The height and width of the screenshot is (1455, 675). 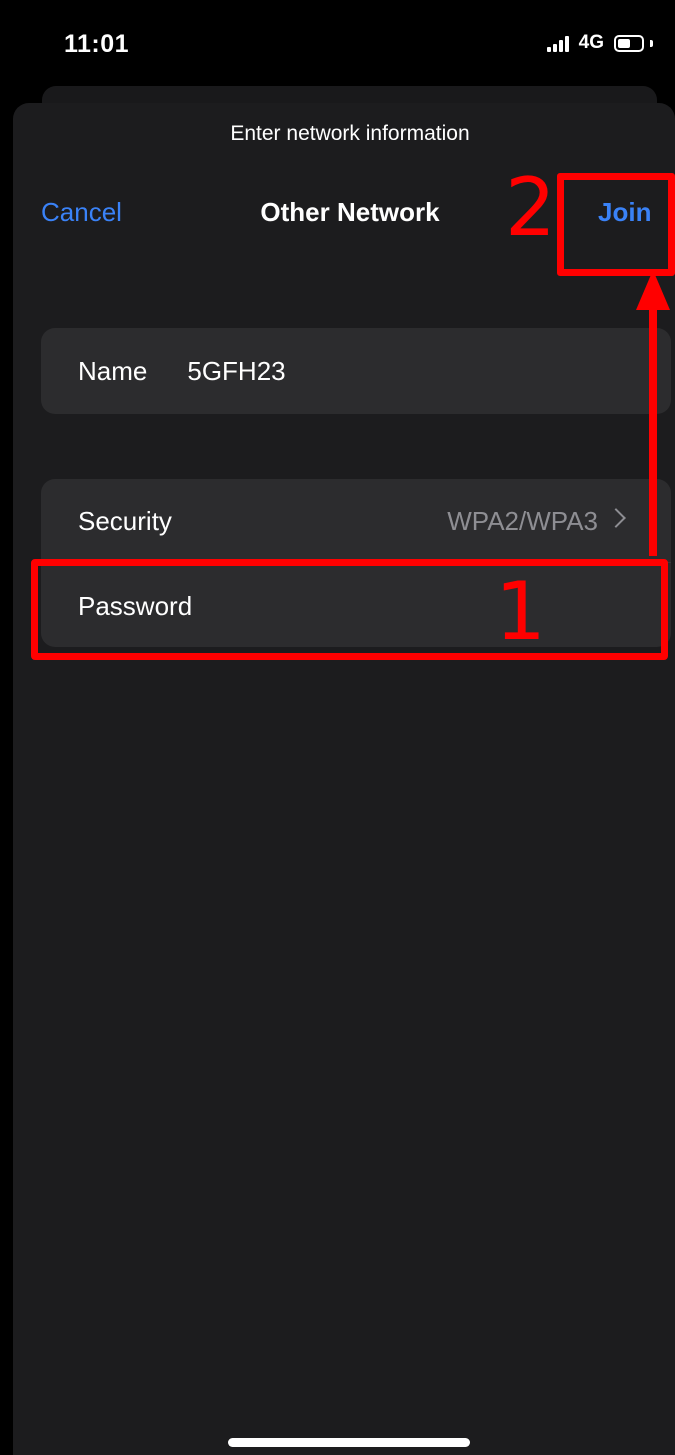 What do you see at coordinates (356, 521) in the screenshot?
I see `security-row: Security WPA2/WPA3` at bounding box center [356, 521].